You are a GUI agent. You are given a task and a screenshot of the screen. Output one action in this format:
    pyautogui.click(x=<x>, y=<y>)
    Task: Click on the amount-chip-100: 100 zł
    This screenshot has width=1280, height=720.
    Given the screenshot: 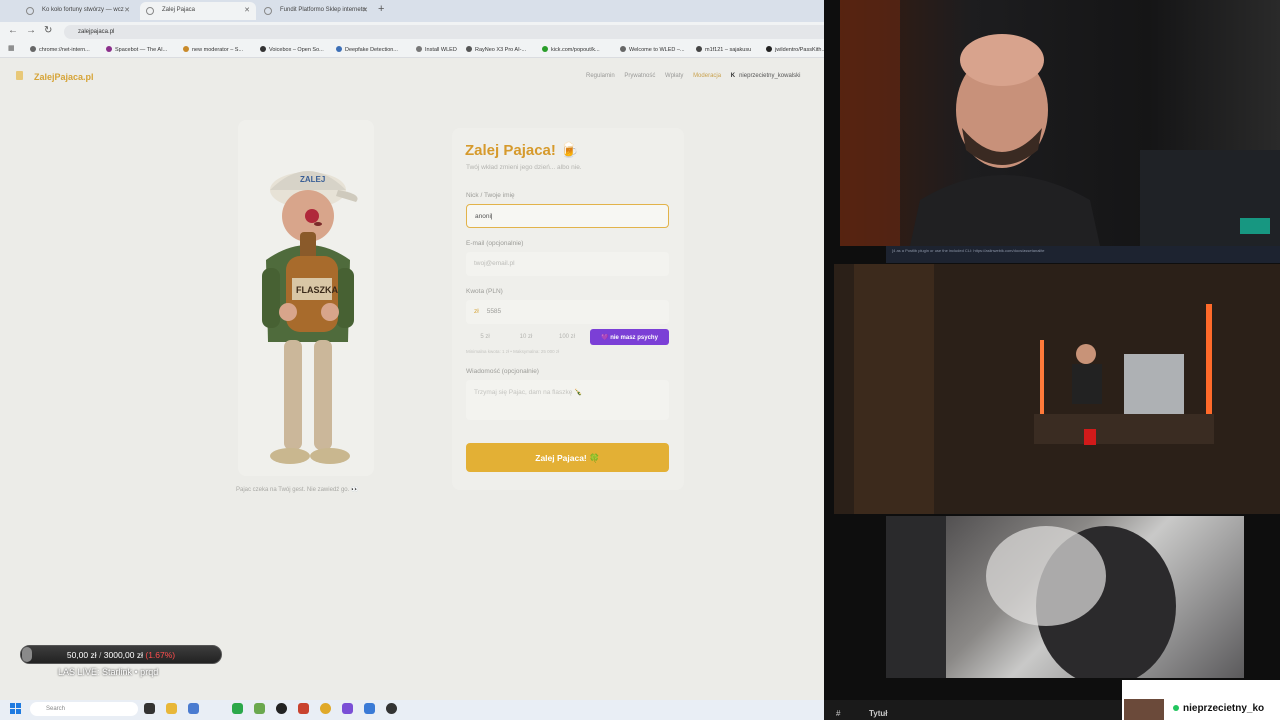 What is the action you would take?
    pyautogui.click(x=567, y=337)
    